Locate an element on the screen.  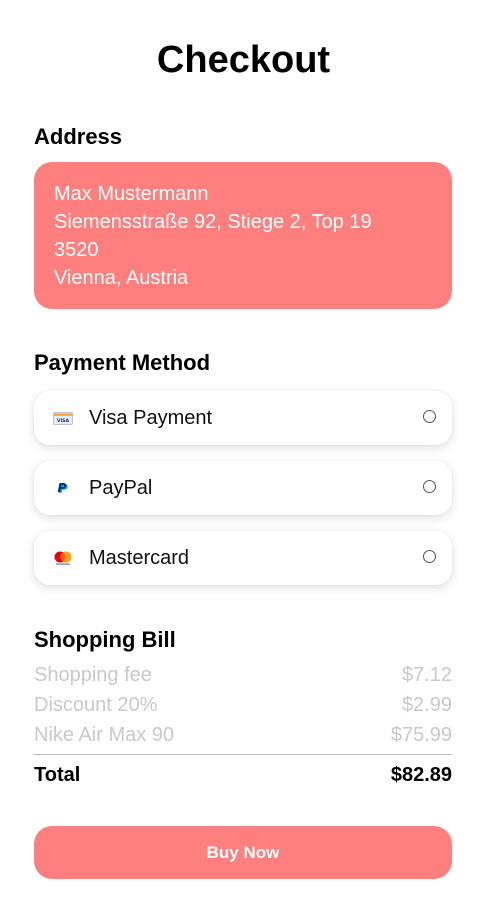
bill-item-amount: $7.12 is located at coordinates (426, 675).